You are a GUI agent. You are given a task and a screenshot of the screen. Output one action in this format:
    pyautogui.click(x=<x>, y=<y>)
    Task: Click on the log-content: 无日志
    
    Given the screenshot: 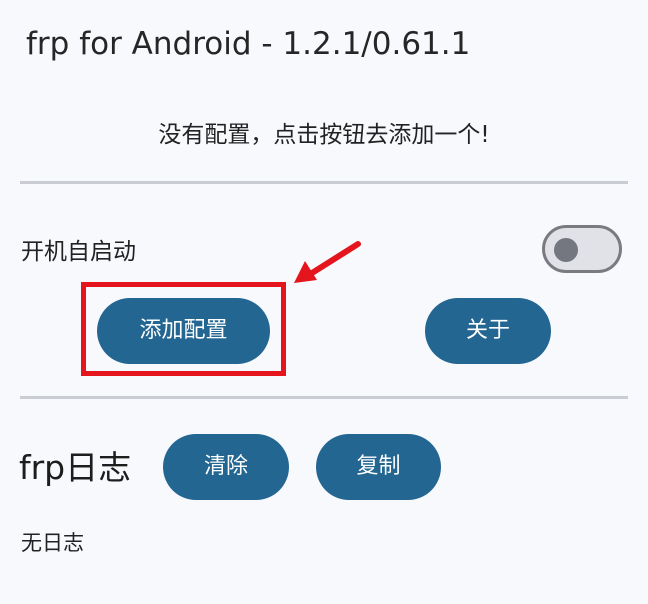 What is the action you would take?
    pyautogui.click(x=52, y=543)
    